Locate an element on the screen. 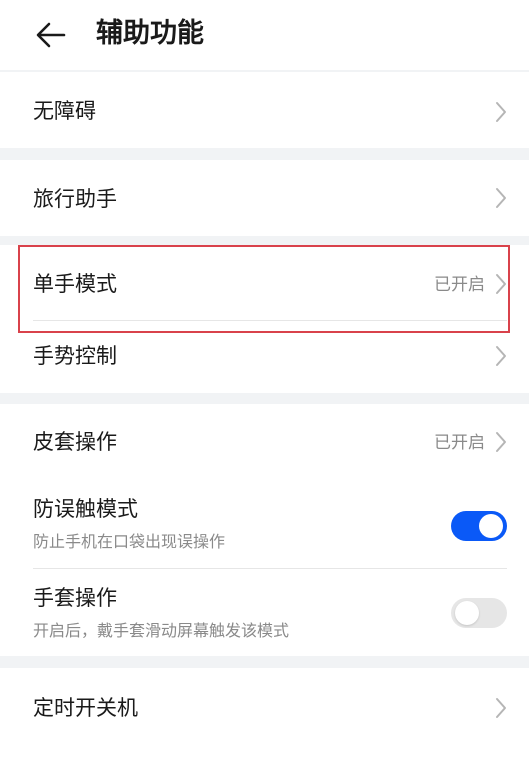 The height and width of the screenshot is (758, 529). arrow-left-icon is located at coordinates (51, 35).